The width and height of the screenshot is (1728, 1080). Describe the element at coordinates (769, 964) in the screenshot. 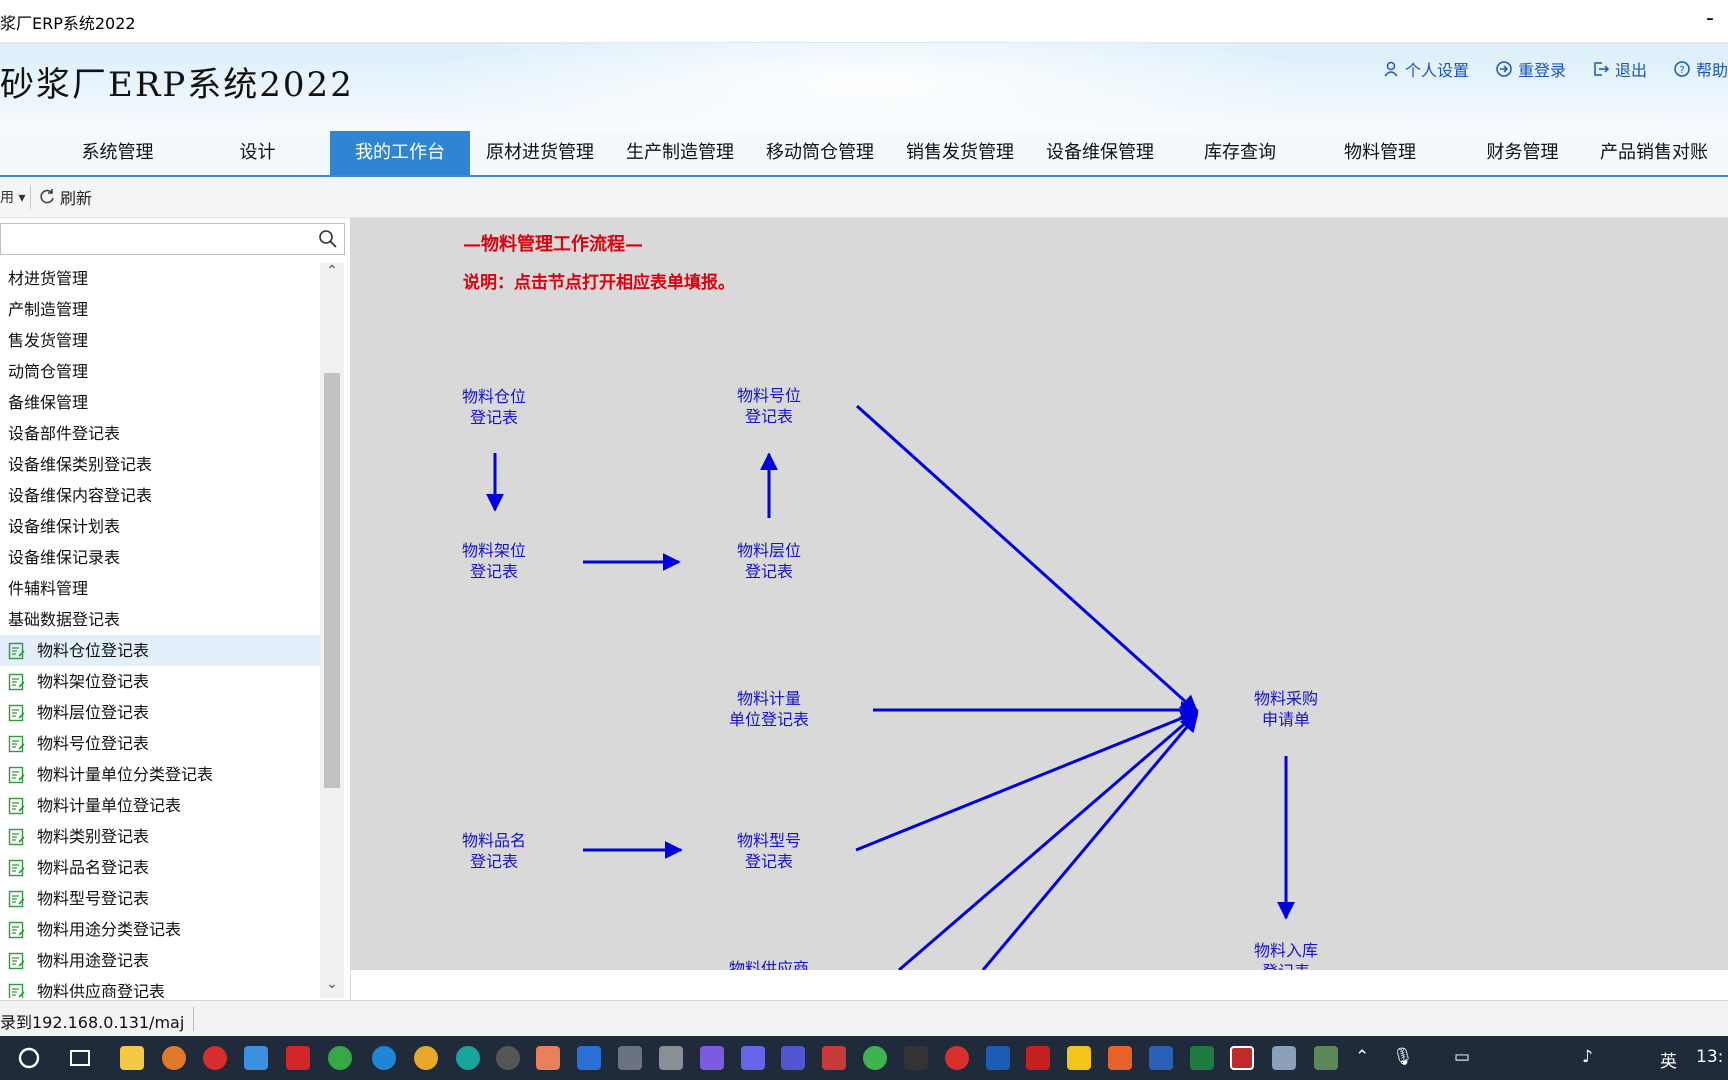

I see `node-supplier: 物料供应商` at that location.